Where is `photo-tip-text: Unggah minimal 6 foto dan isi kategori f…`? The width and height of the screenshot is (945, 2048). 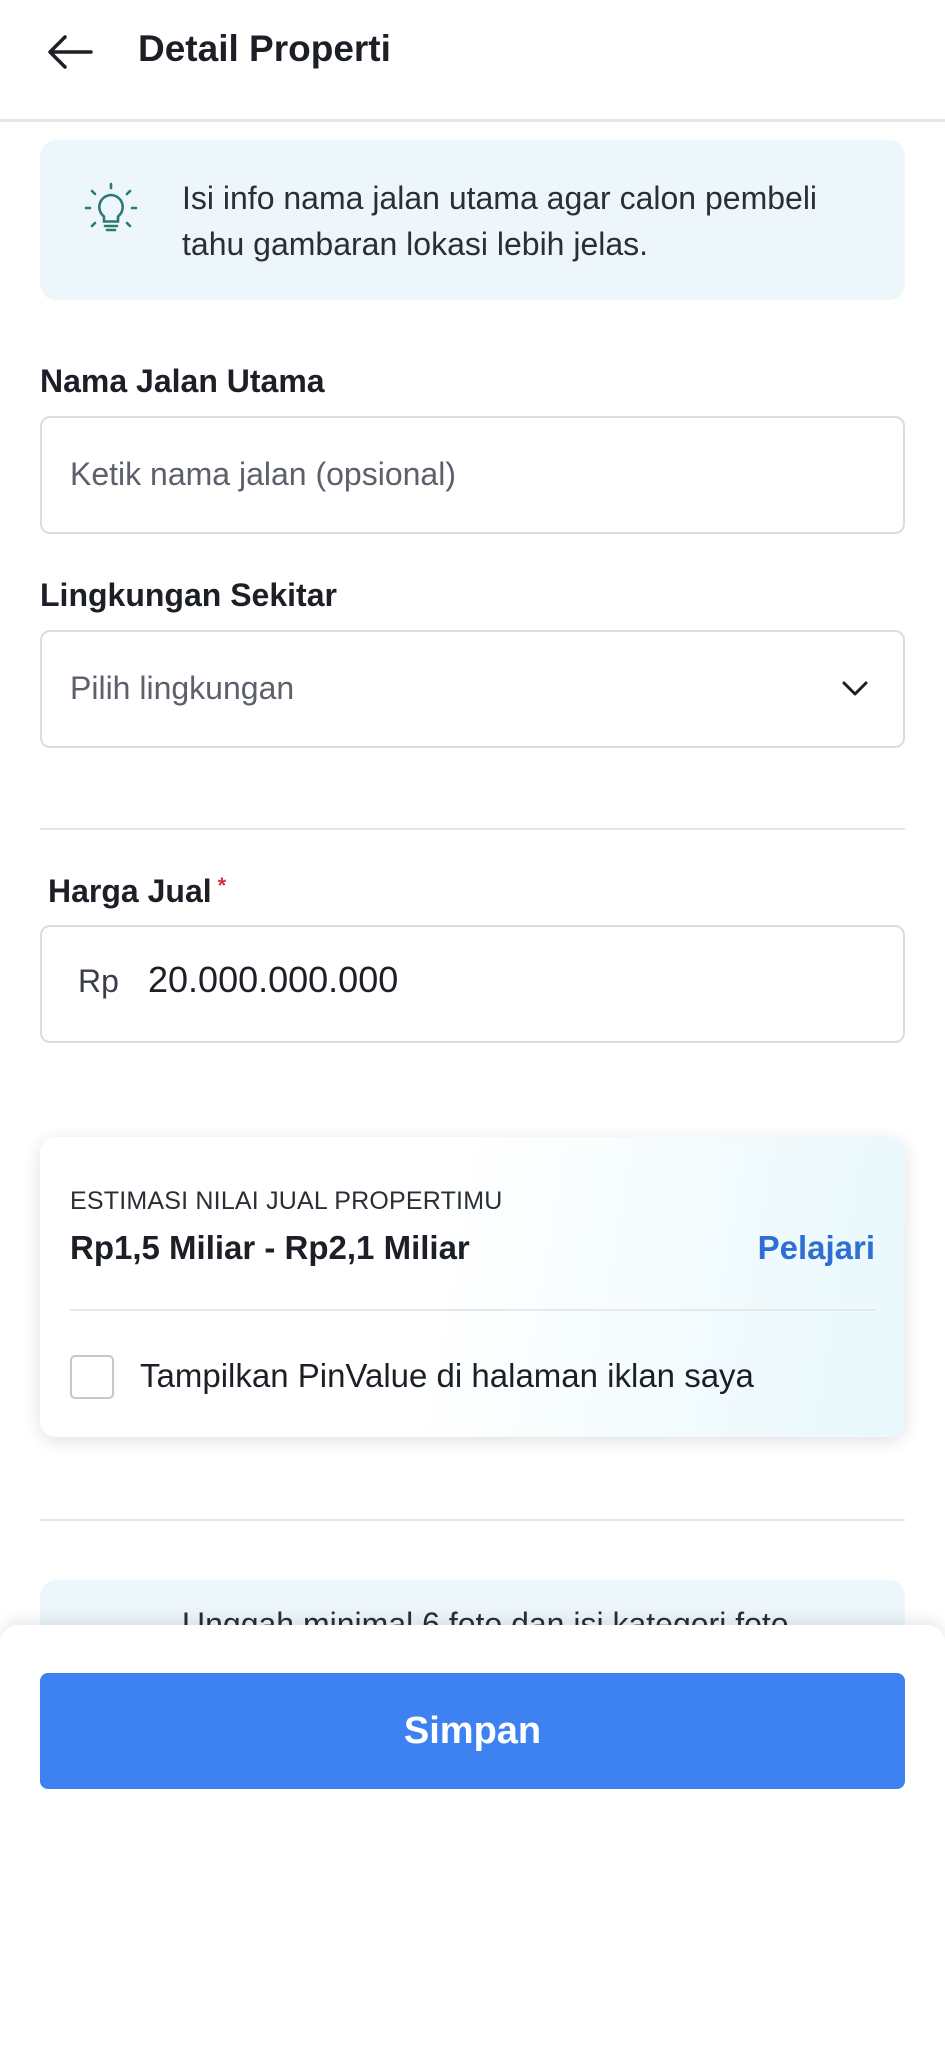
photo-tip-text: Unggah minimal 6 foto dan isi kategori f… is located at coordinates (485, 1615).